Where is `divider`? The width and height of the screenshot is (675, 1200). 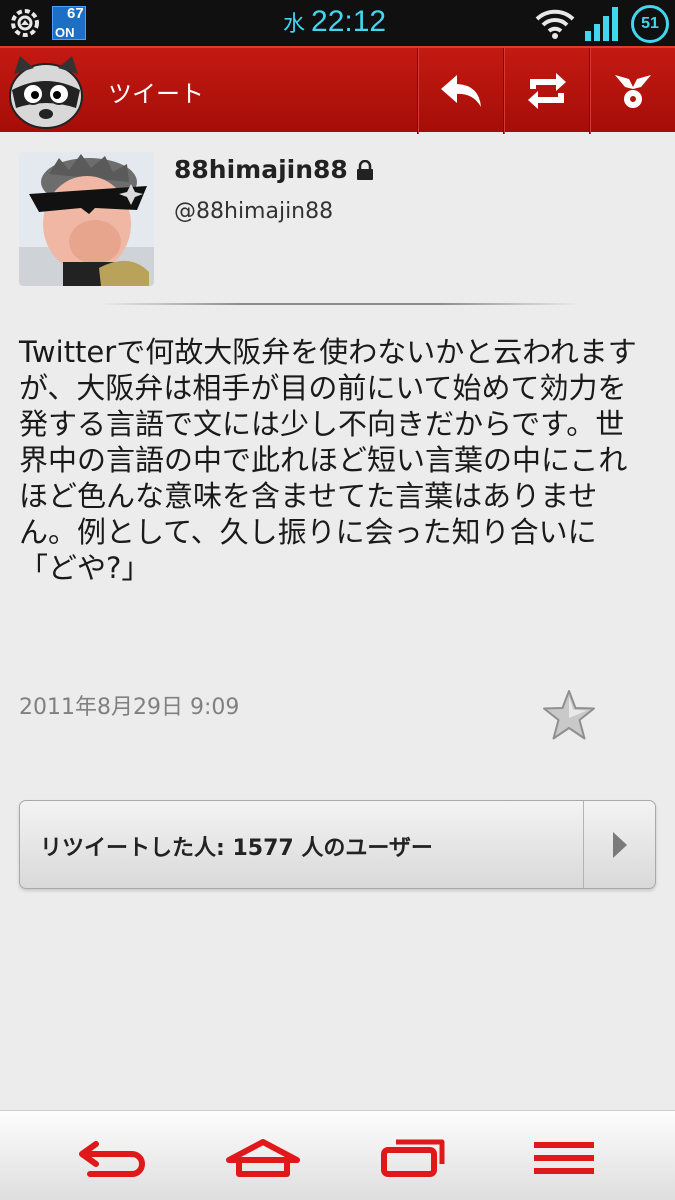
divider is located at coordinates (340, 304).